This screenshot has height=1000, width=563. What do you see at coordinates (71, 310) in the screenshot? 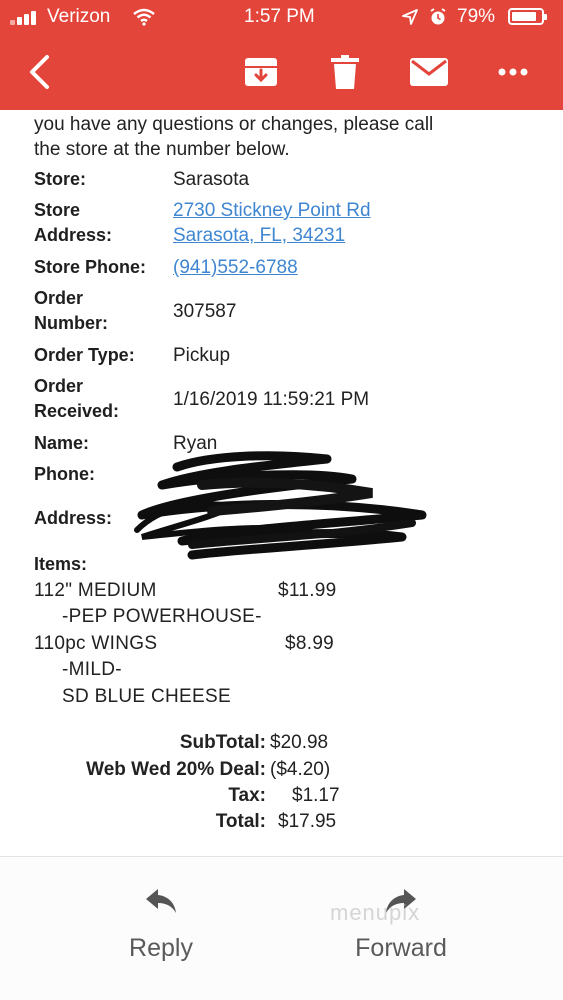
I see `order-number-label: Order Number:` at bounding box center [71, 310].